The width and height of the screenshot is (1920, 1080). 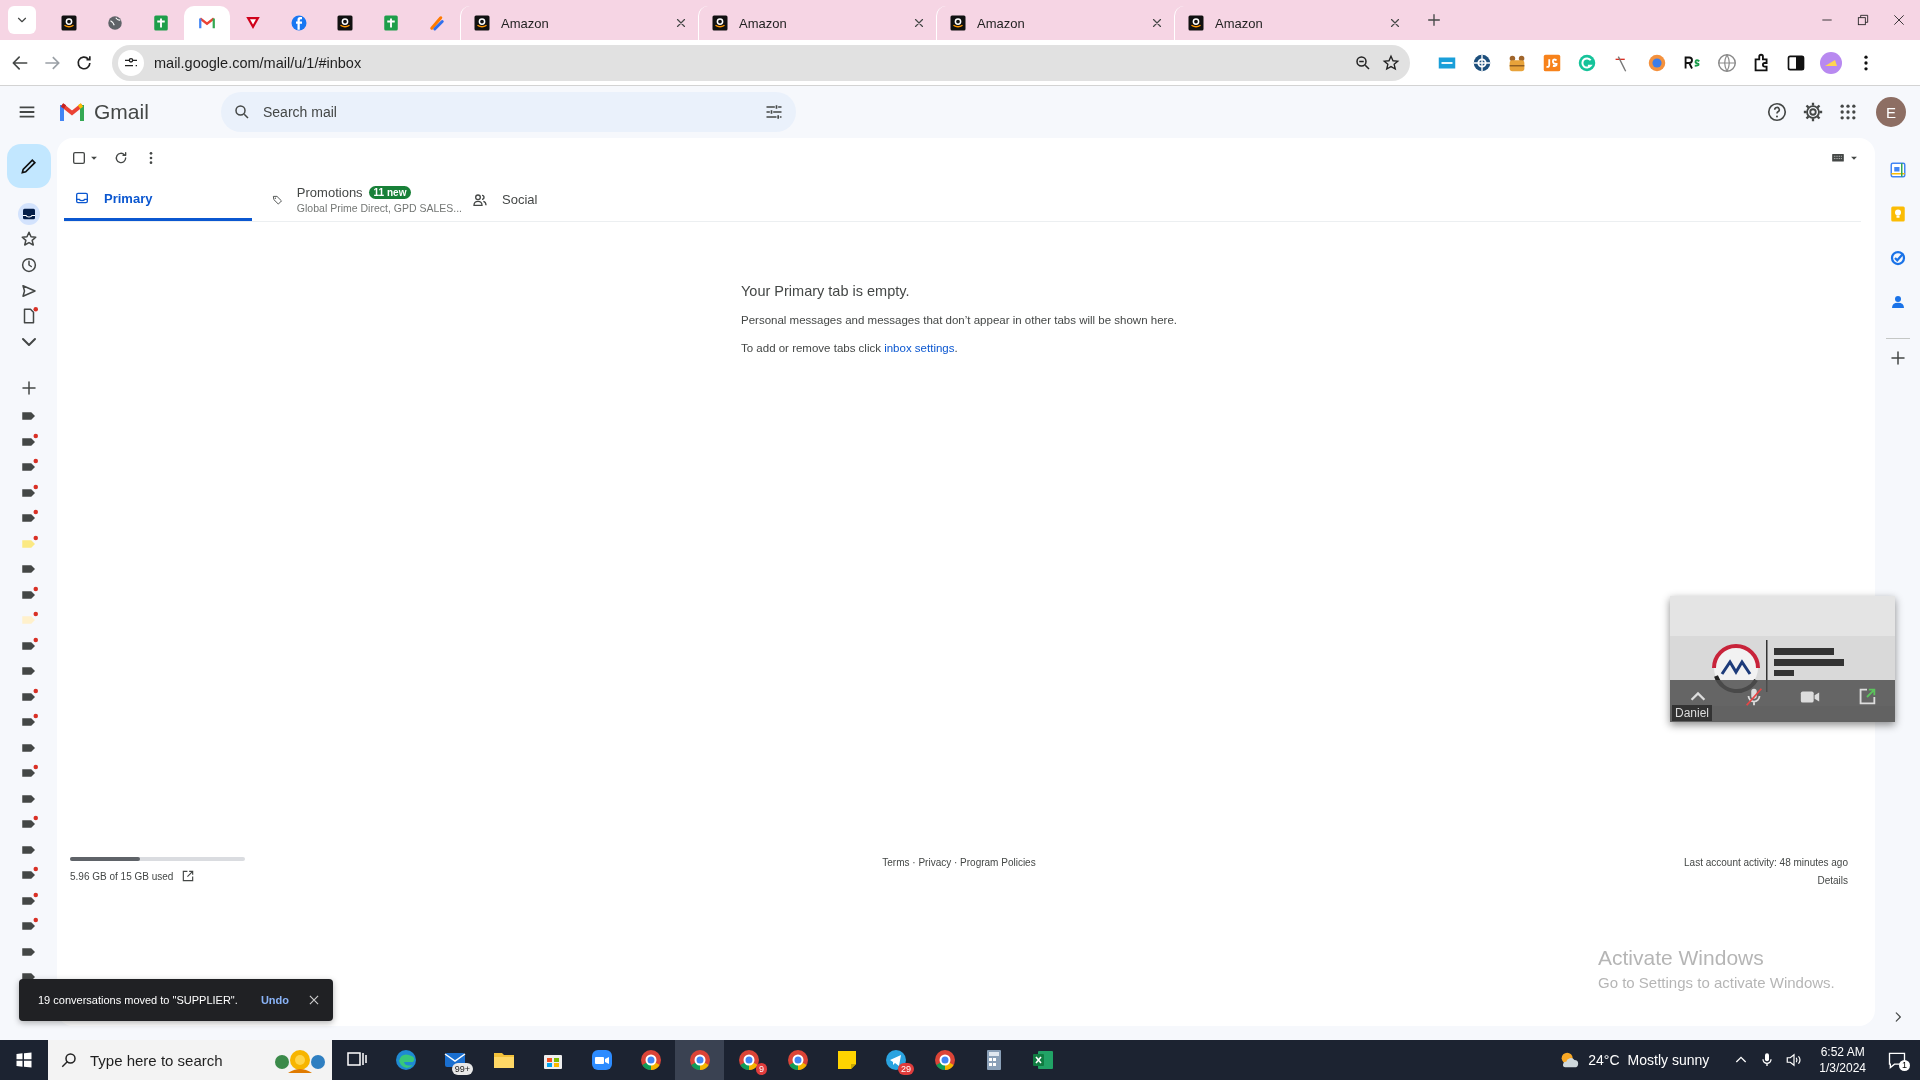 I want to click on speaker-icon, so click(x=1794, y=1060).